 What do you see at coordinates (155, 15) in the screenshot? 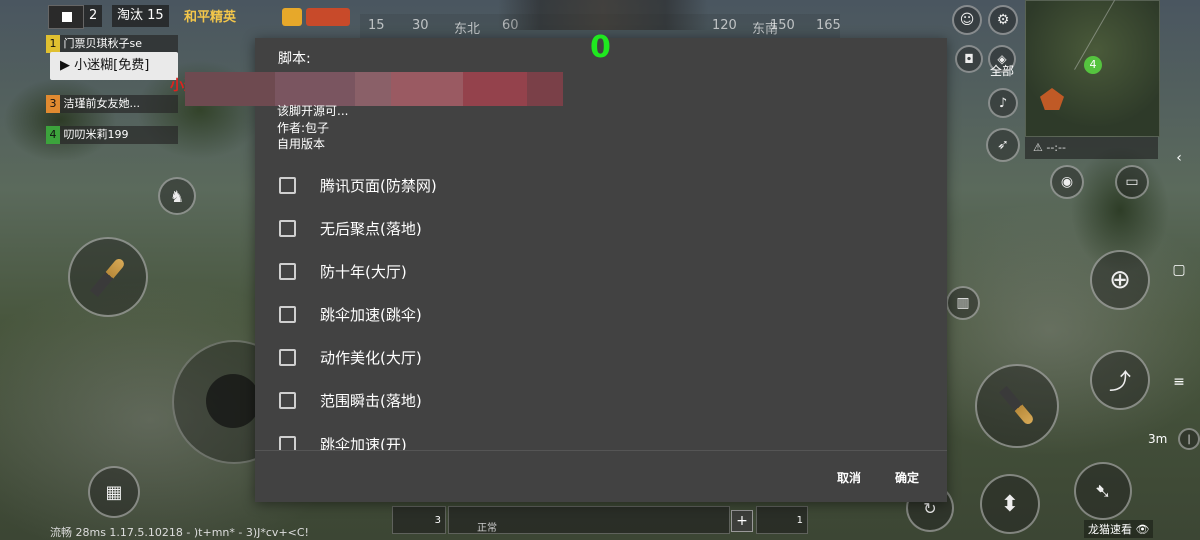
I see `eliminated-count: 15` at bounding box center [155, 15].